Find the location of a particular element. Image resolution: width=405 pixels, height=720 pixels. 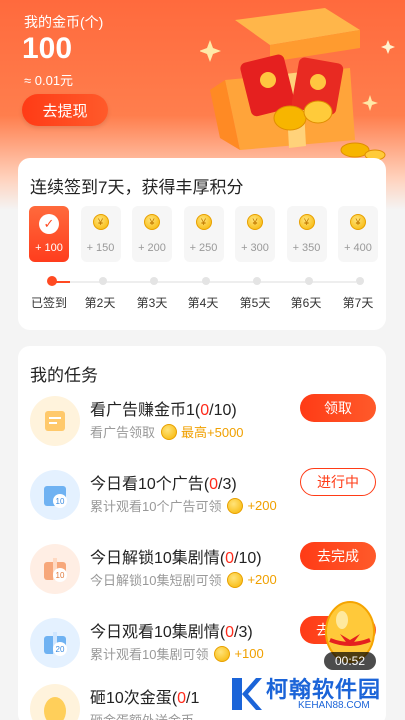

signin-day-5: ¥ + 300 is located at coordinates (255, 234).